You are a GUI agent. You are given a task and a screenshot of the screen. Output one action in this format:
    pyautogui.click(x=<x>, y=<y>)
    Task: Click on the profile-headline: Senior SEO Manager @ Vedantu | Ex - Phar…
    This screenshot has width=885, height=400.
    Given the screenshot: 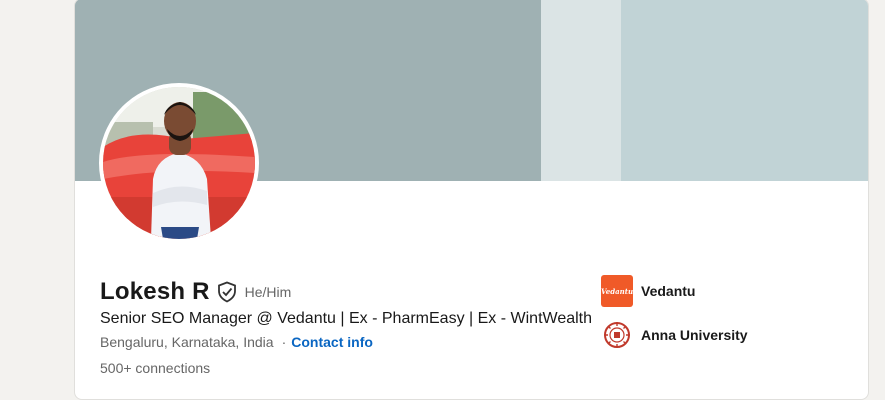 What is the action you would take?
    pyautogui.click(x=346, y=318)
    